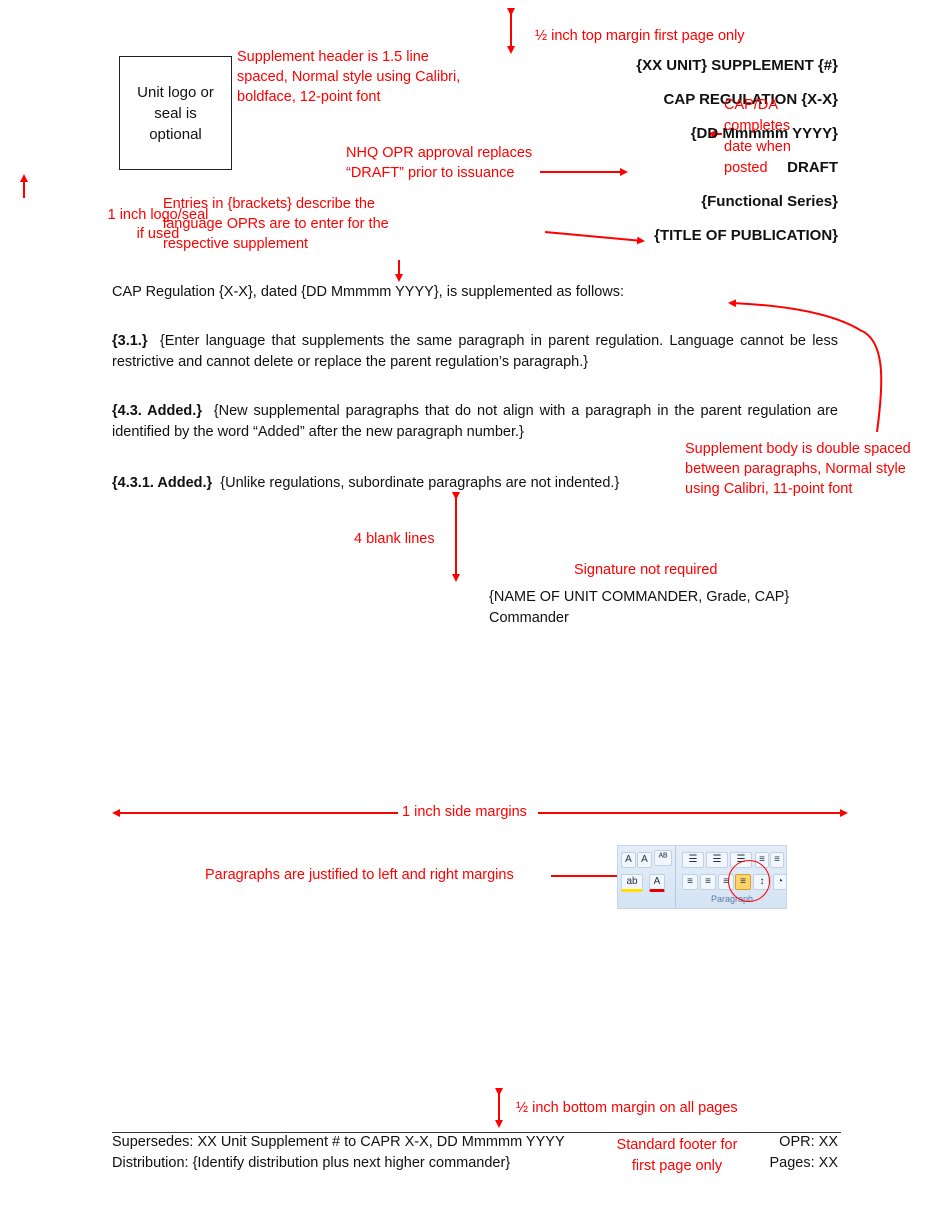 The width and height of the screenshot is (950, 1230). I want to click on paragraph-number: {4.3. Added.}, so click(157, 411).